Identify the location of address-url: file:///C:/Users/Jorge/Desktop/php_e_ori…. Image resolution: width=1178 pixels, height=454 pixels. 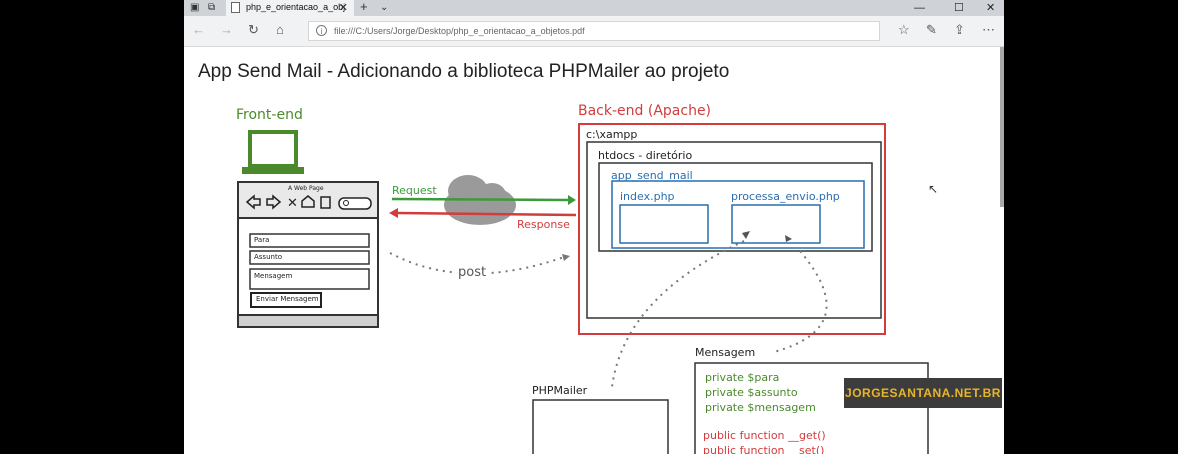
(459, 31).